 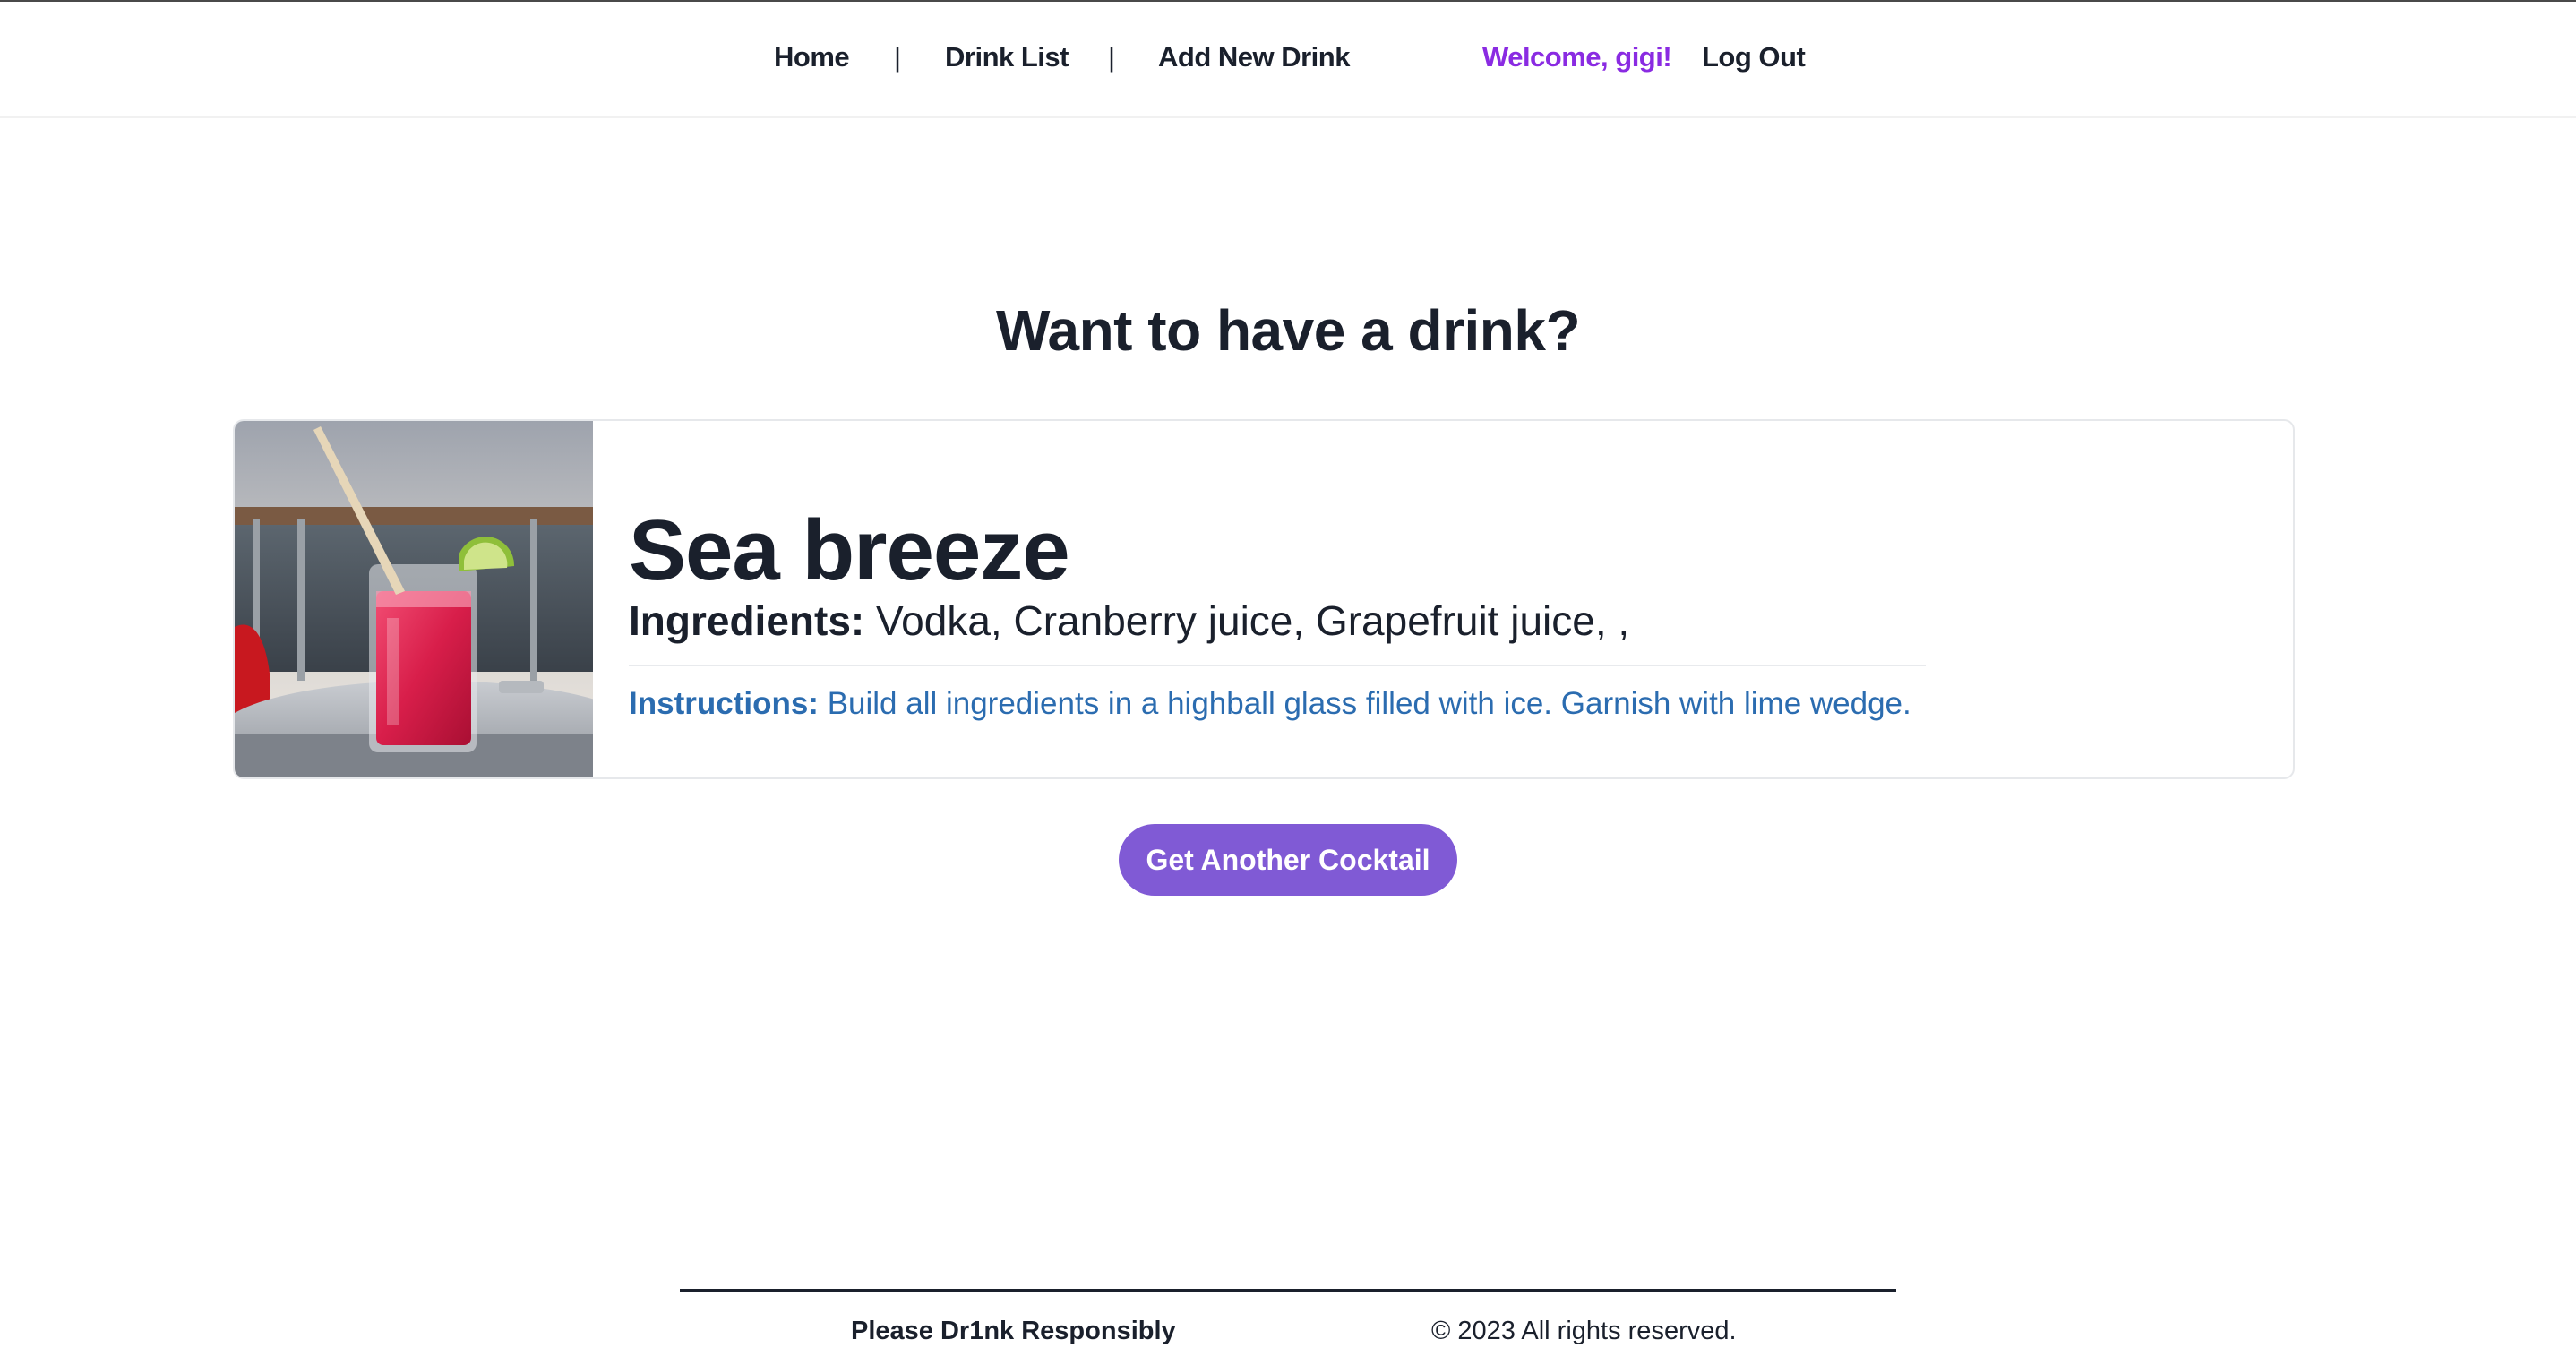 What do you see at coordinates (724, 703) in the screenshot?
I see `instructions-label: Instructions:` at bounding box center [724, 703].